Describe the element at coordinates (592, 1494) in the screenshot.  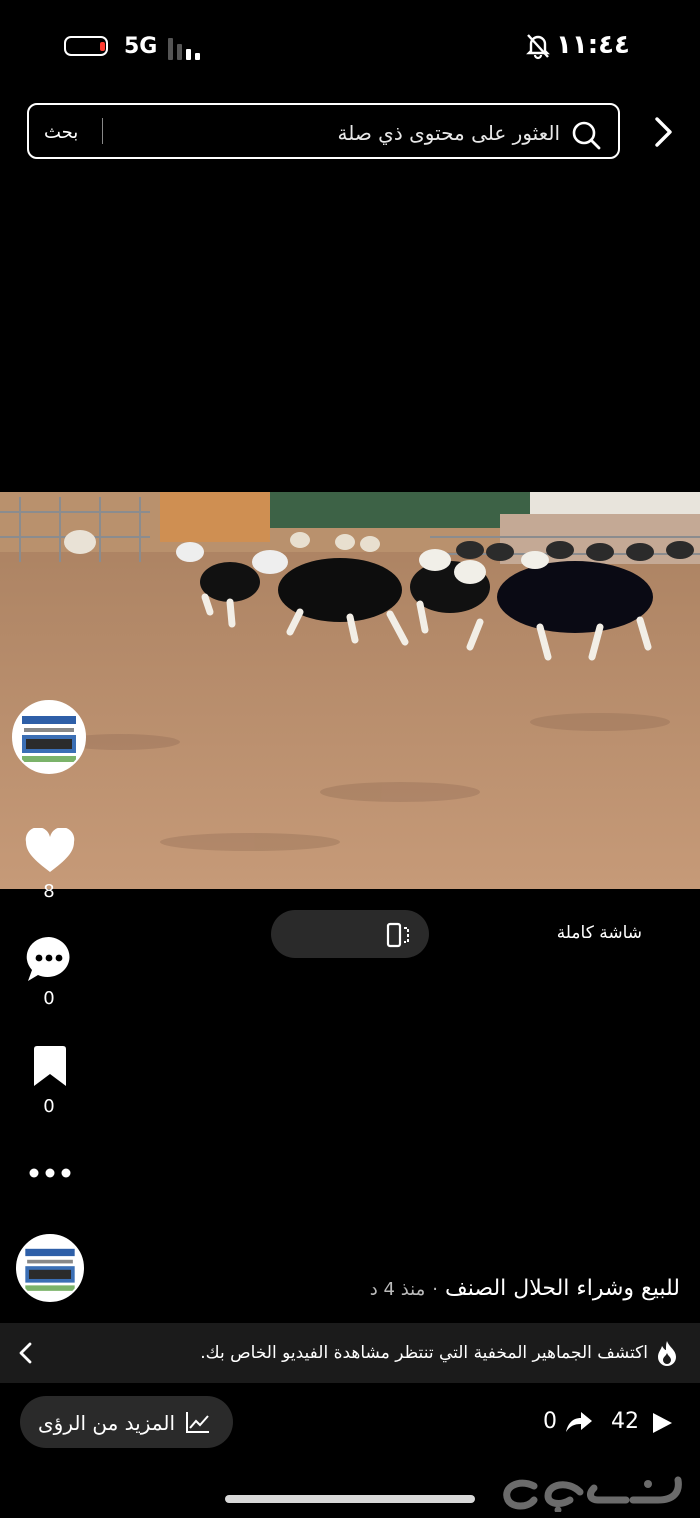
I see `haraj-watermark-logo` at that location.